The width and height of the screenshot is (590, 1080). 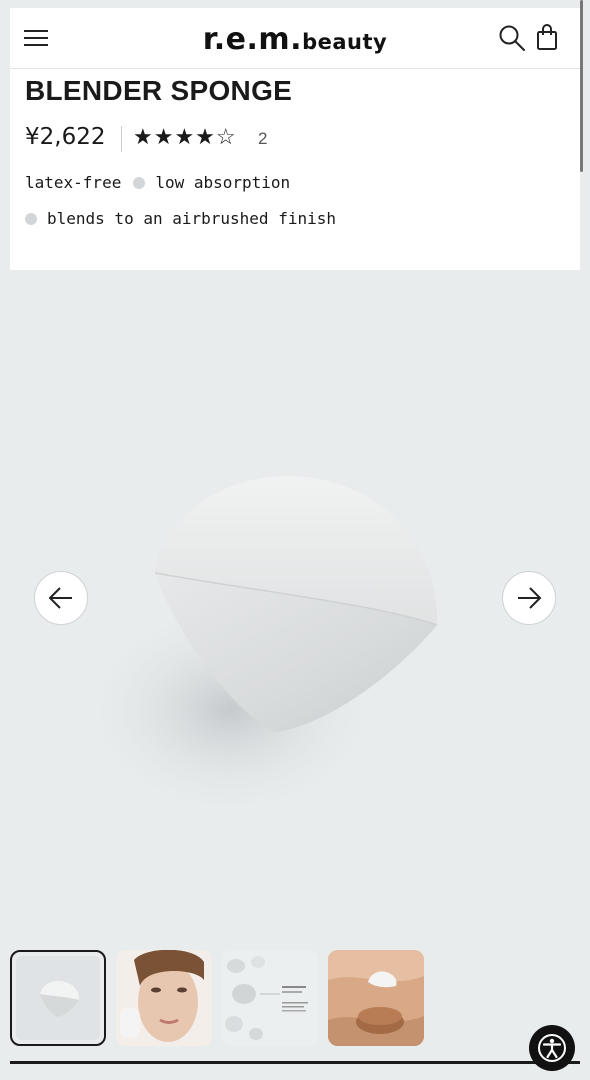 I want to click on tag-blends-finish: blends to an airbrushed finish, so click(x=191, y=218).